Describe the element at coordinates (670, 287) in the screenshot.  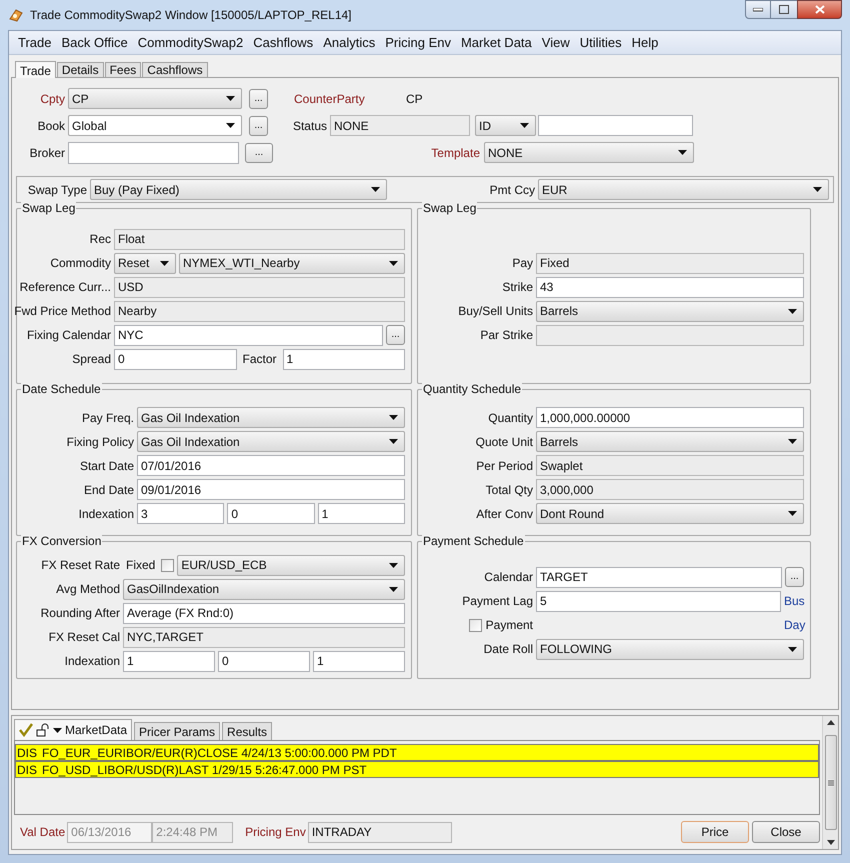
I see `text-field: 43` at that location.